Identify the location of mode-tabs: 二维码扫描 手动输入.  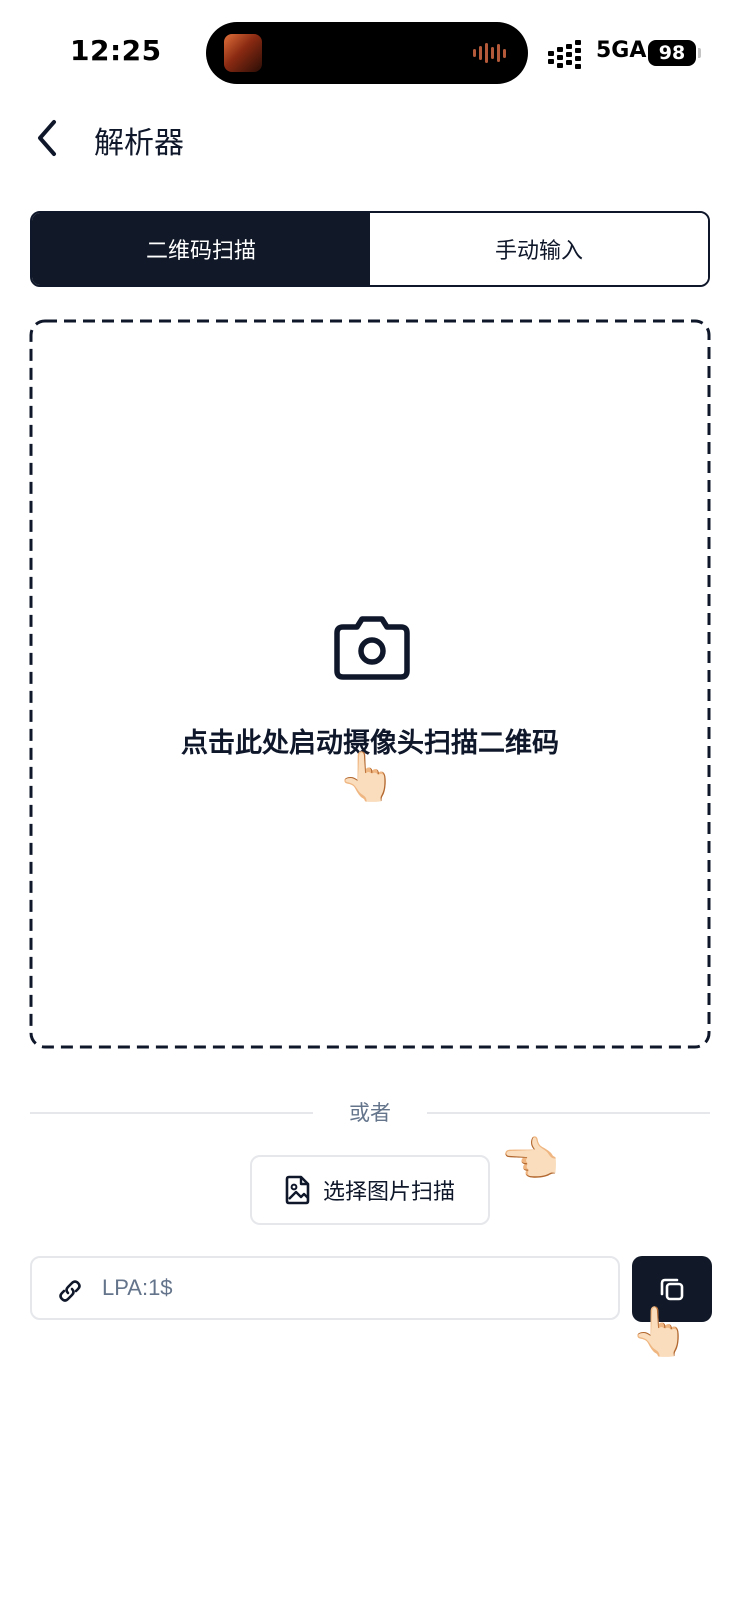
(370, 249).